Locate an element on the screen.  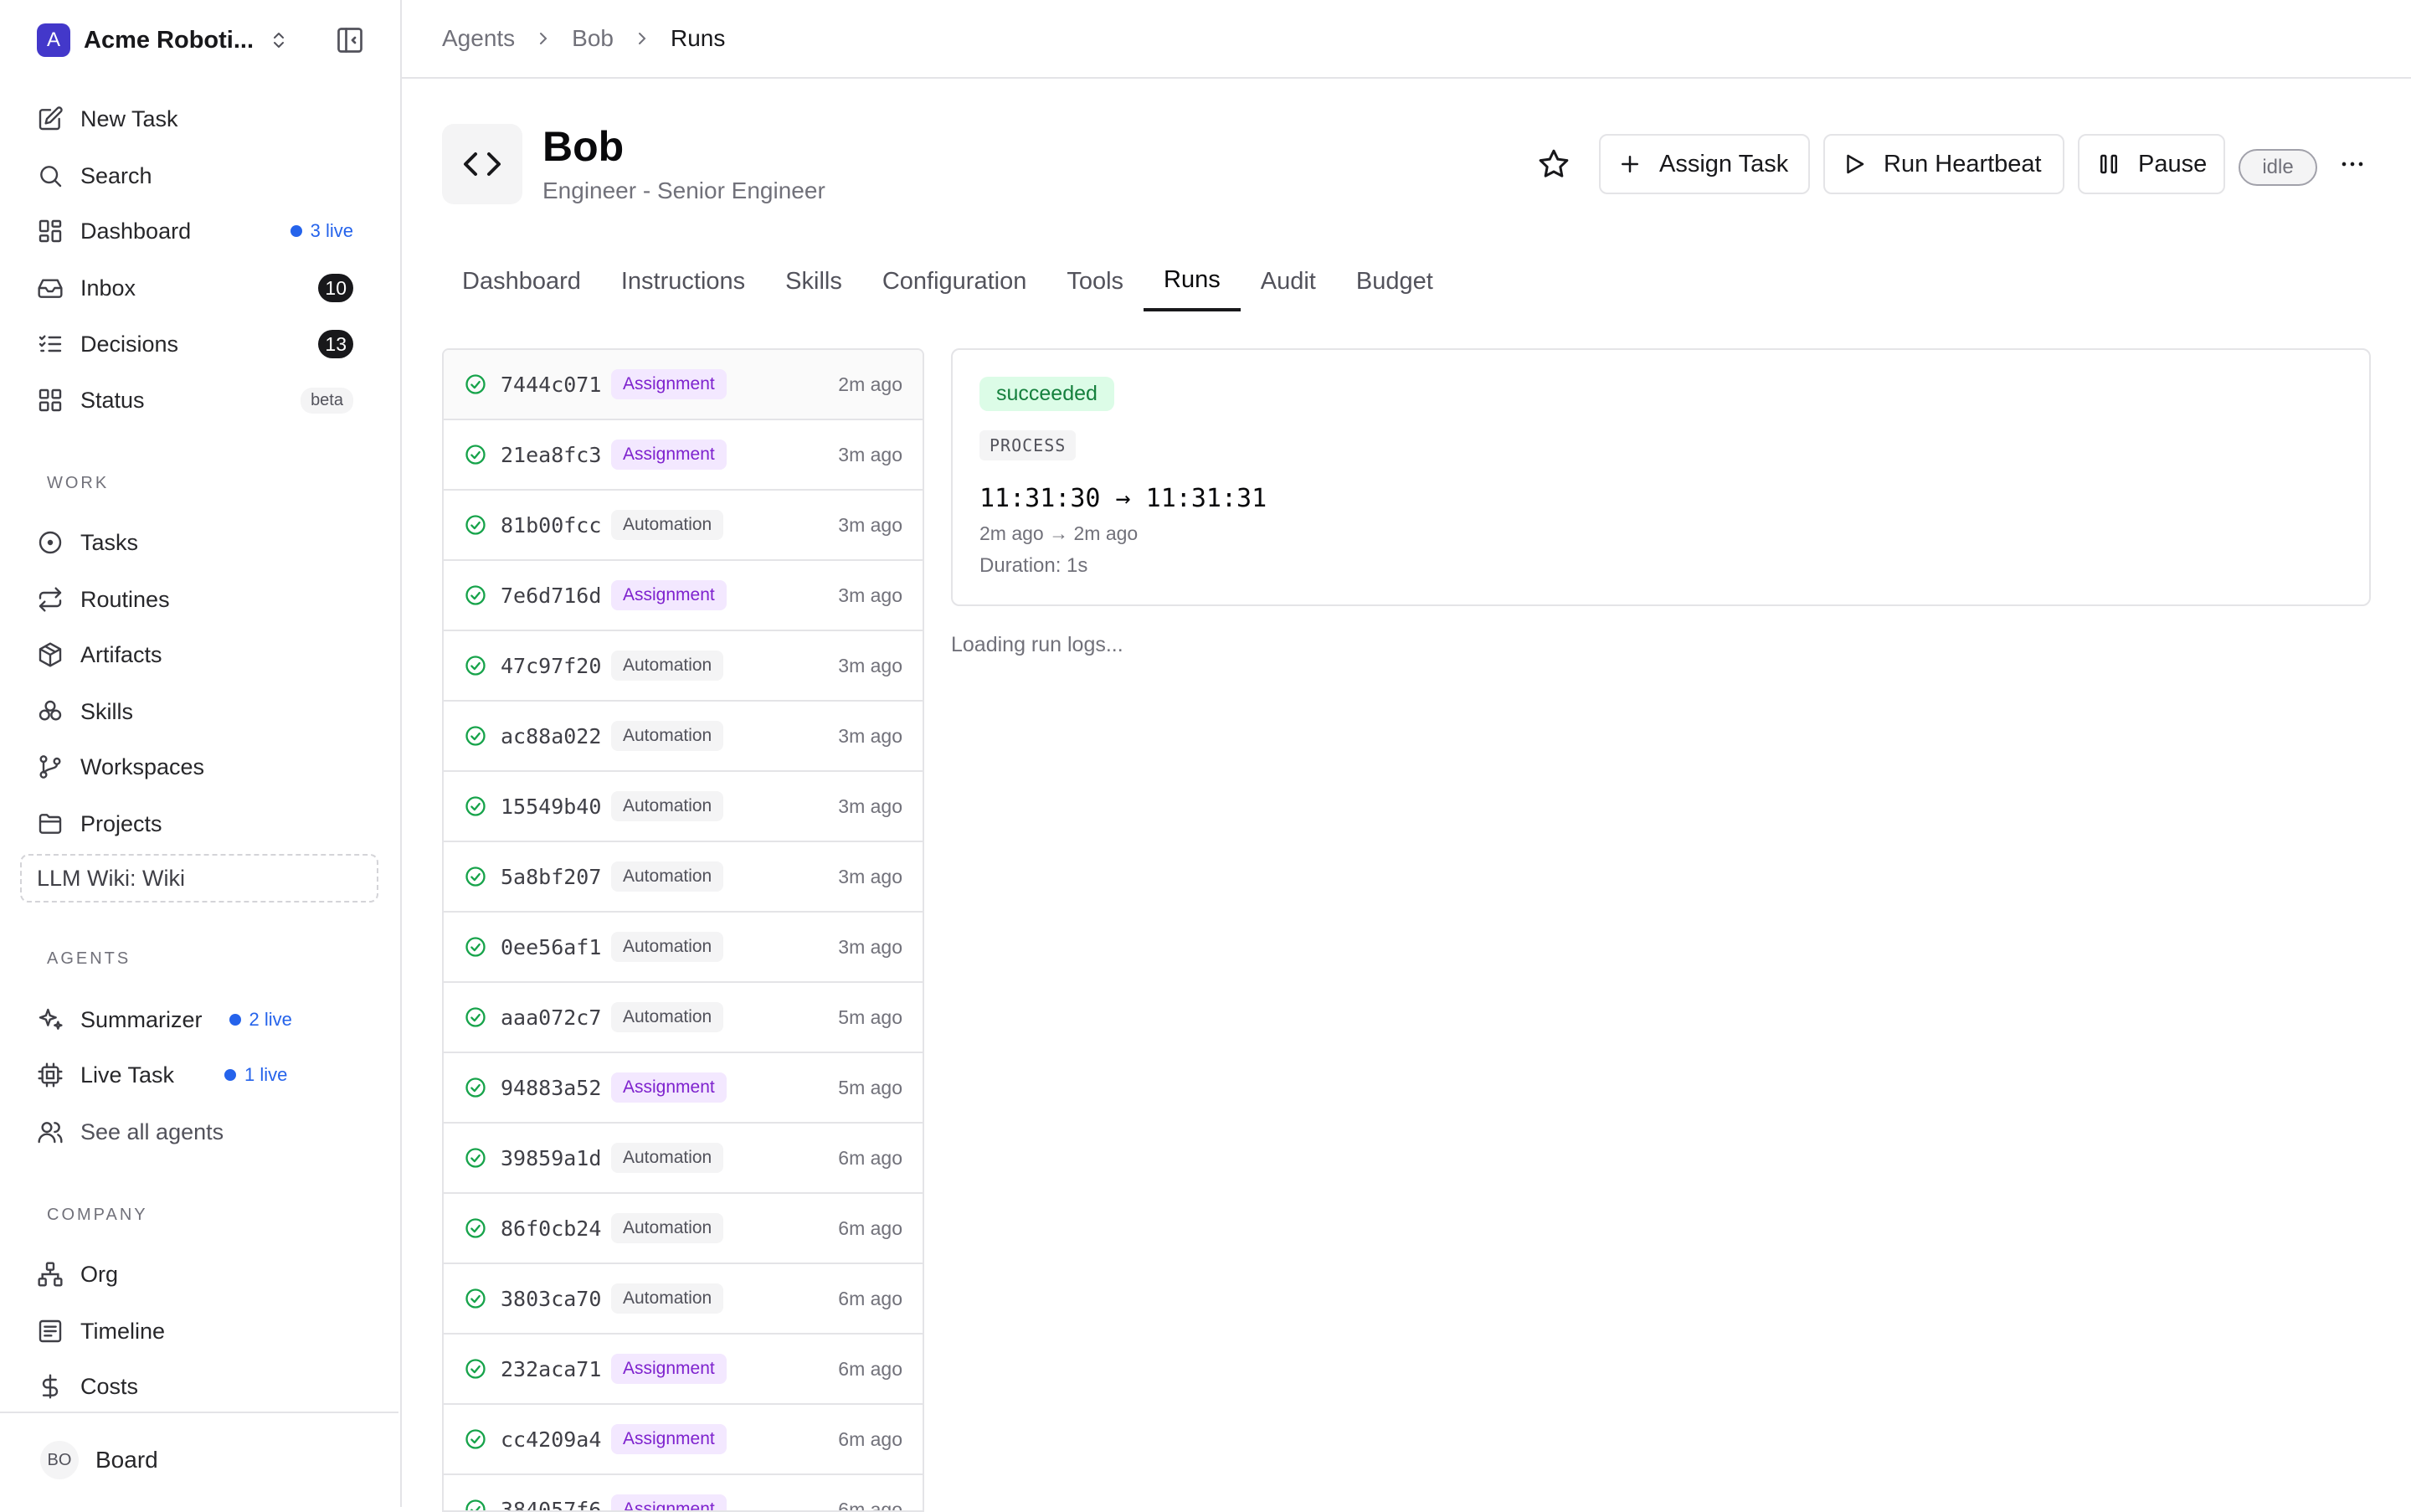
run-row: 81b00fccAutomation3m ago is located at coordinates (683, 526).